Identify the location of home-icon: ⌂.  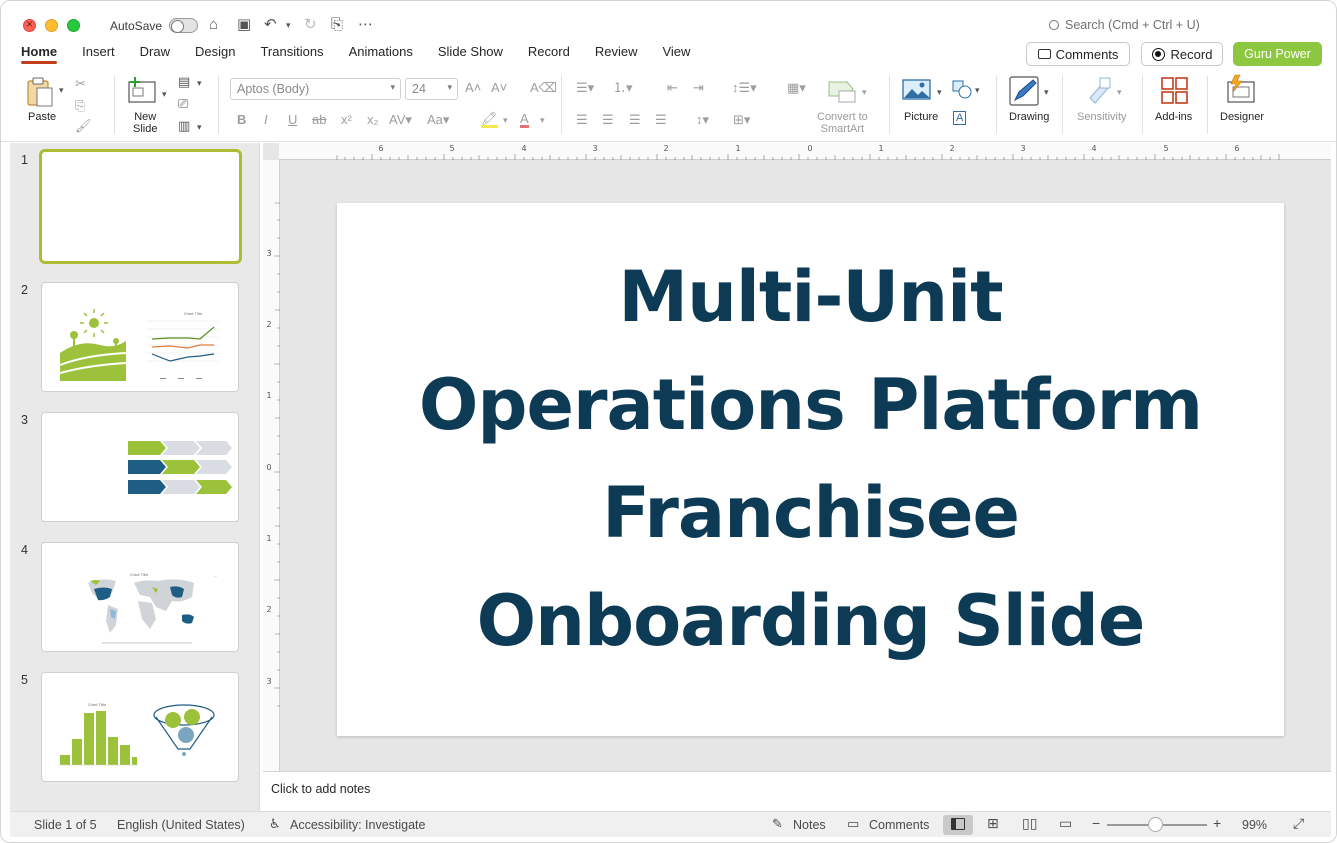
(213, 25).